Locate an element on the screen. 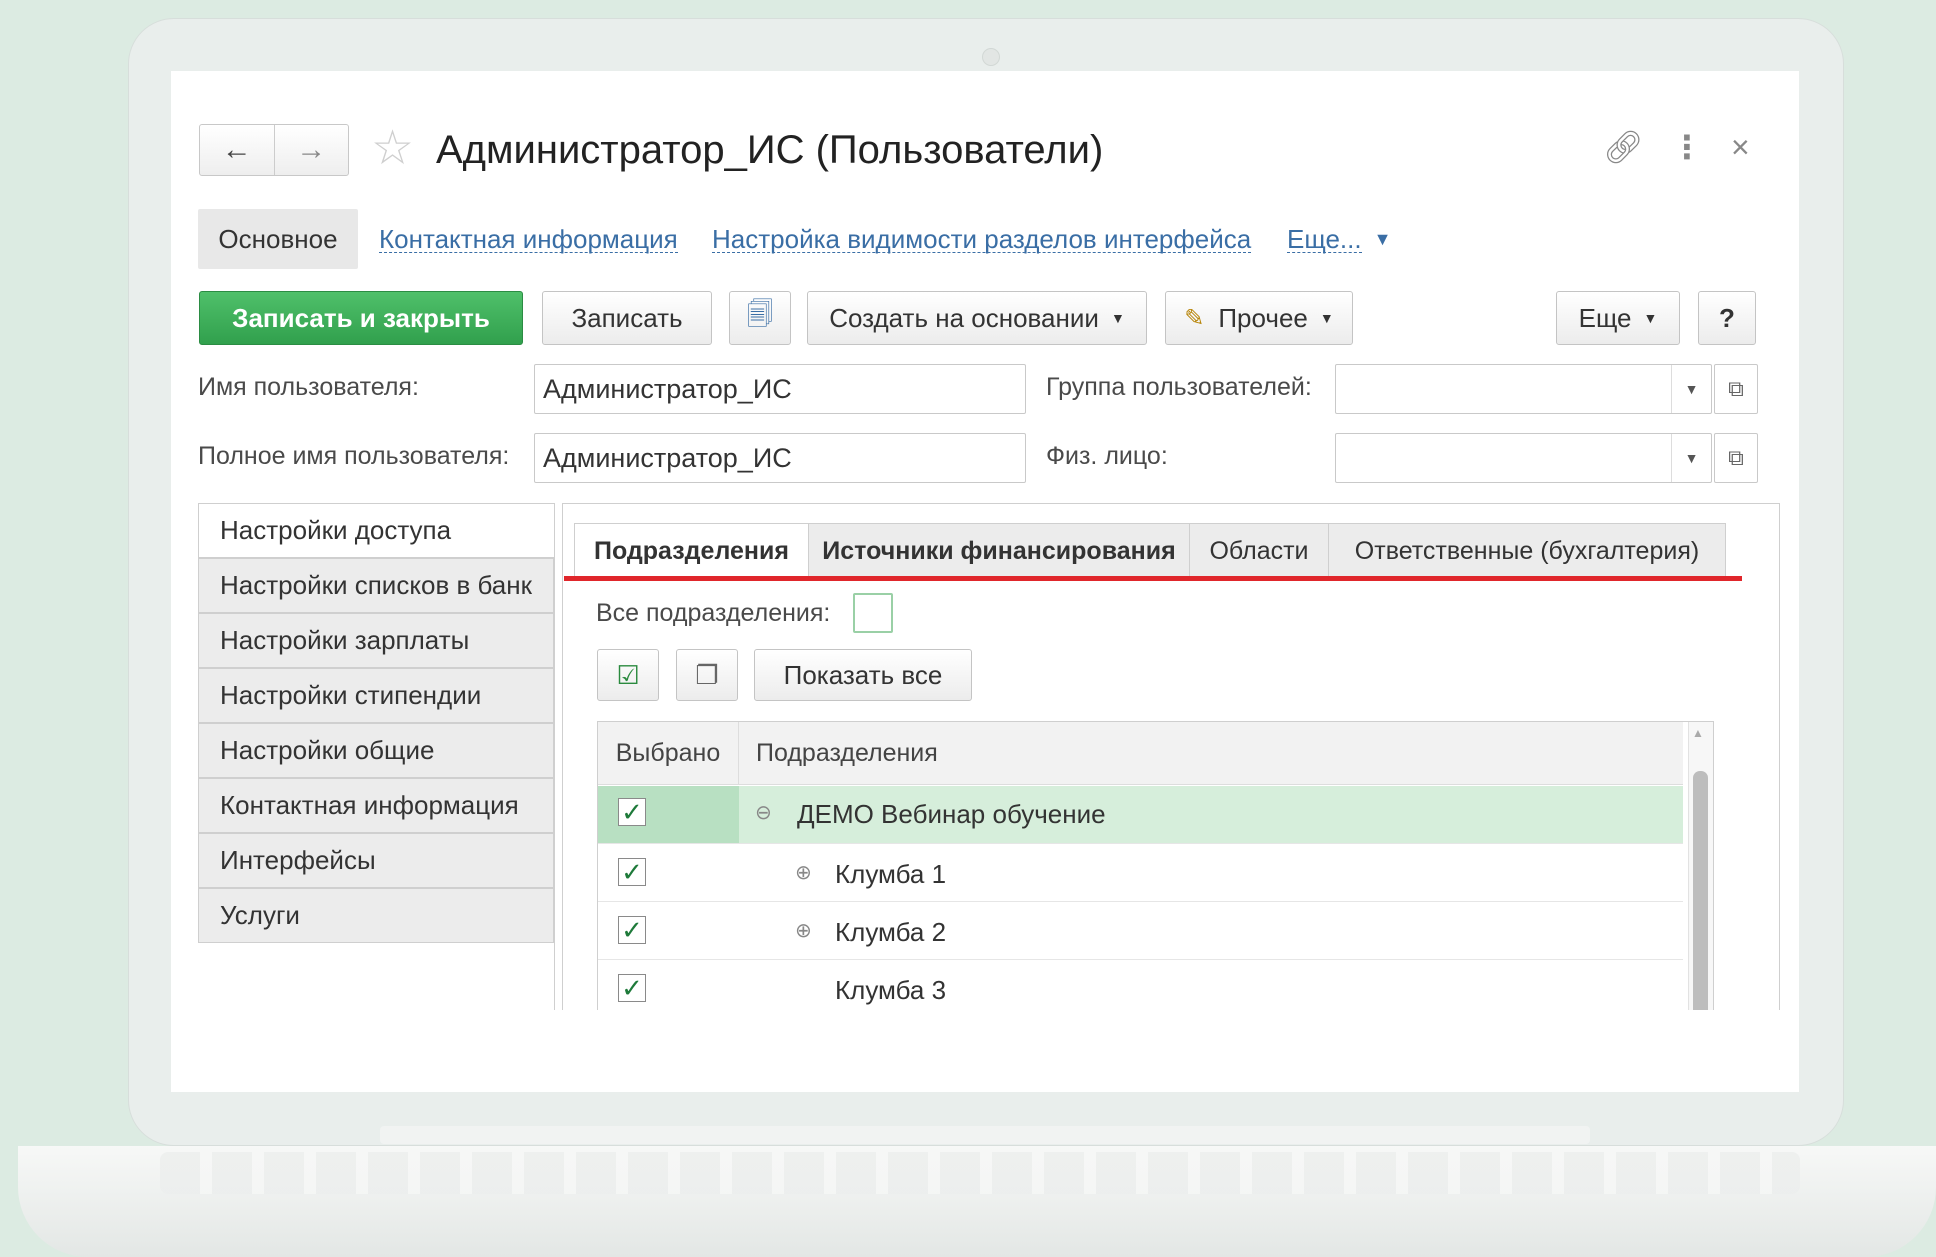 The image size is (1936, 1257). column-header-selected: Выбрано is located at coordinates (668, 753).